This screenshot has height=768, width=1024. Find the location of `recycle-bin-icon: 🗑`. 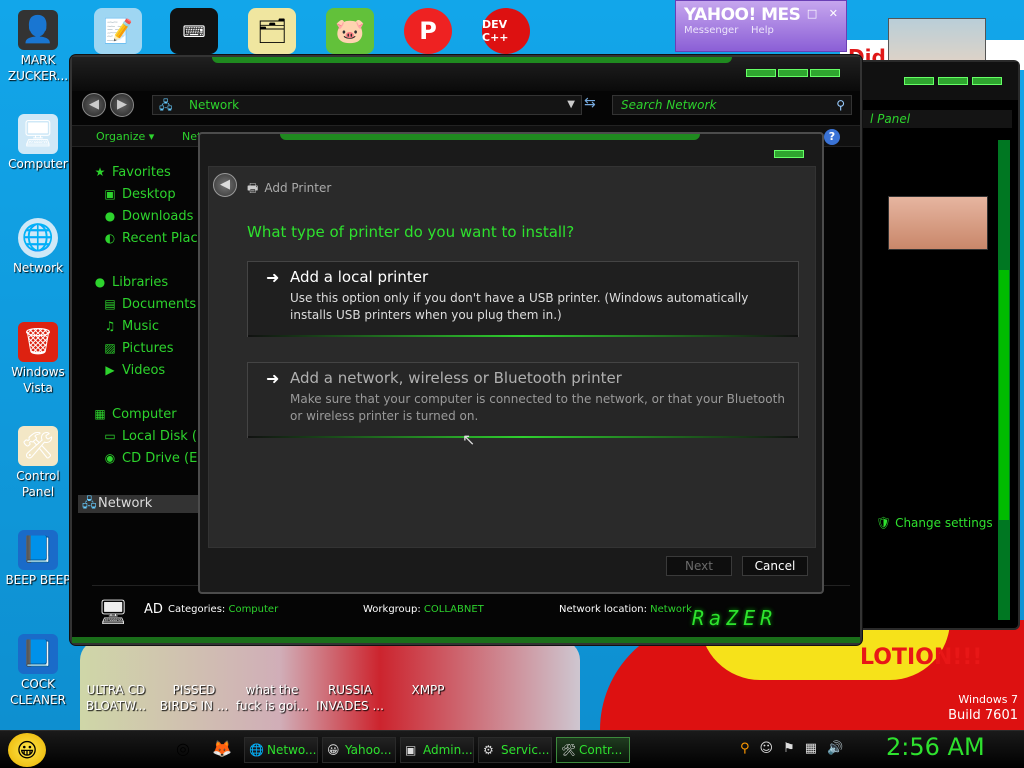

recycle-bin-icon: 🗑 is located at coordinates (38, 342).